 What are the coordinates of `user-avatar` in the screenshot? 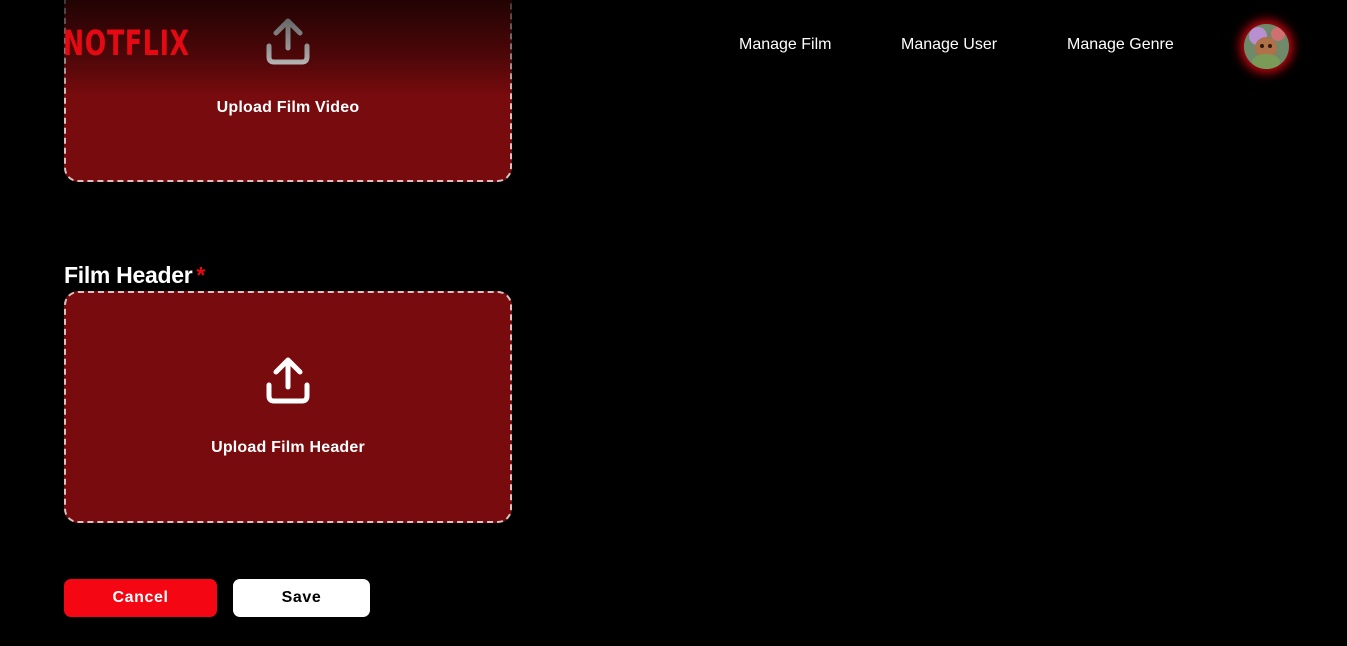 It's located at (1266, 46).